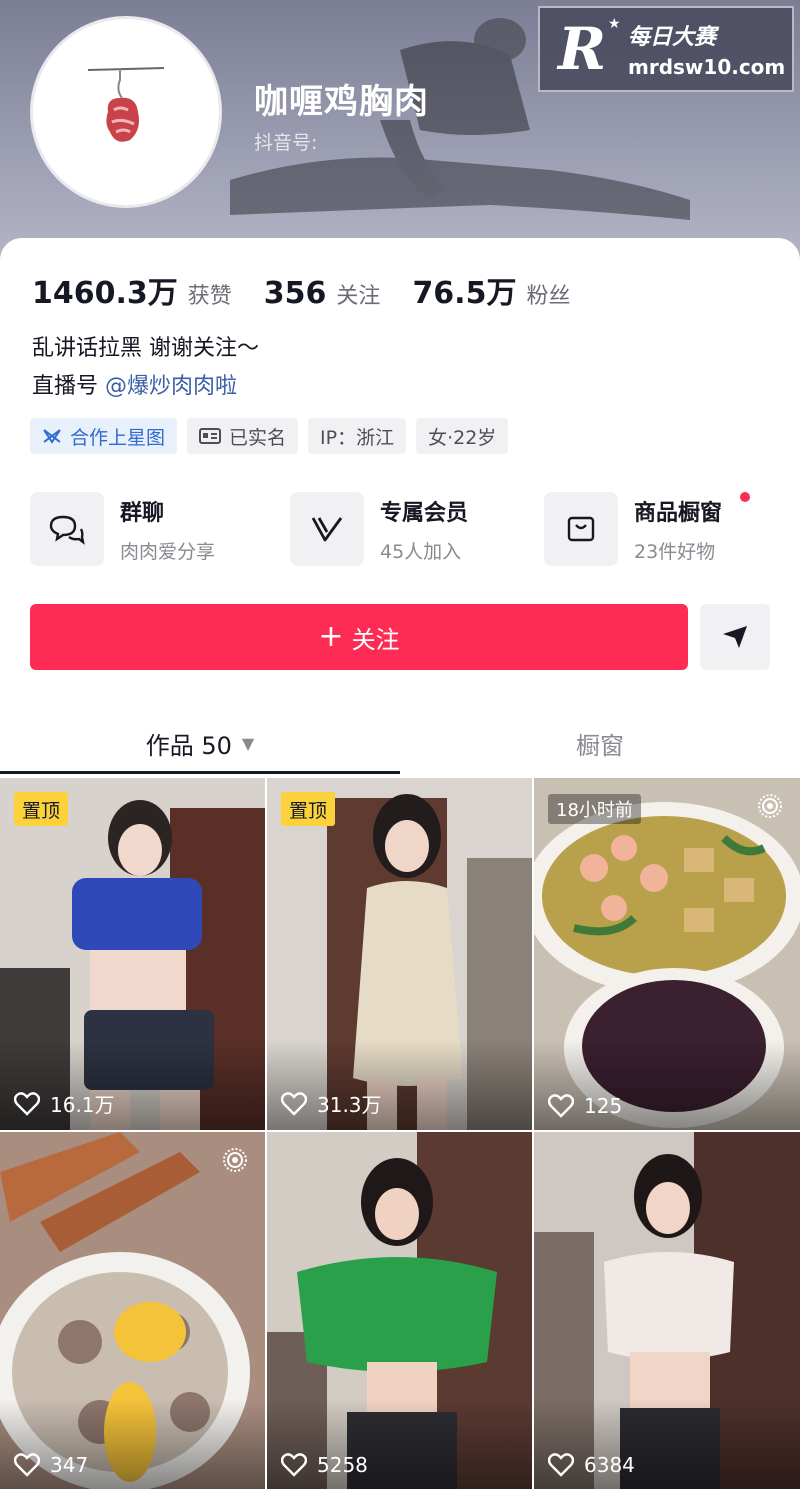 The width and height of the screenshot is (800, 1489). I want to click on star-map-icon, so click(52, 436).